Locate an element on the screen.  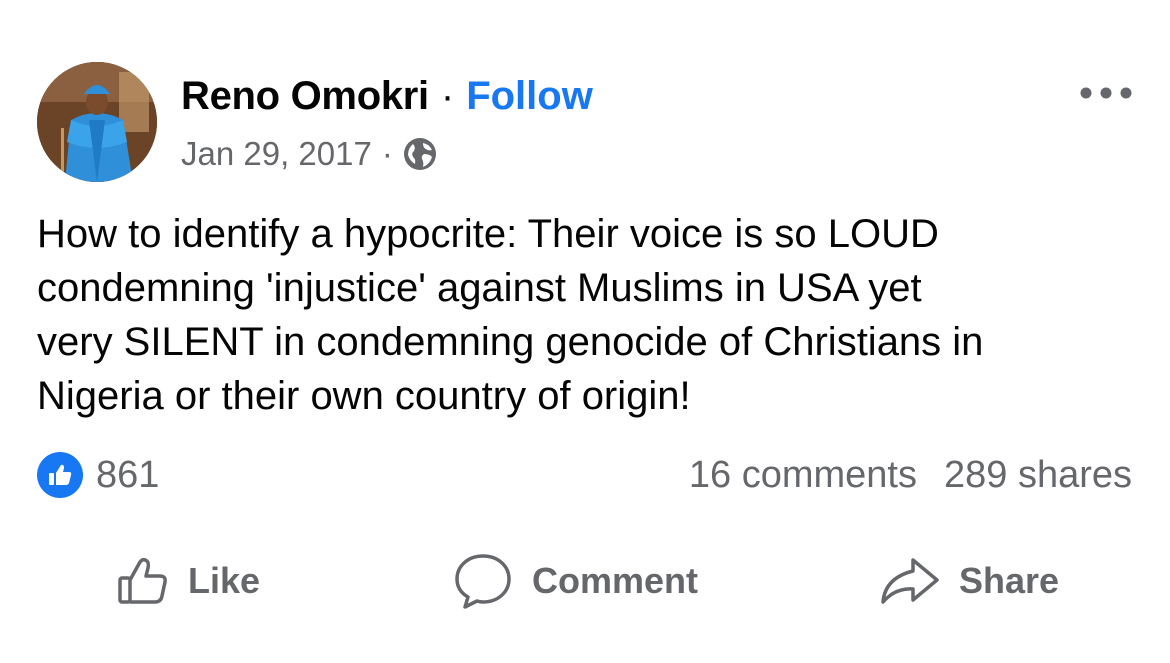
share-label: Share is located at coordinates (1009, 580).